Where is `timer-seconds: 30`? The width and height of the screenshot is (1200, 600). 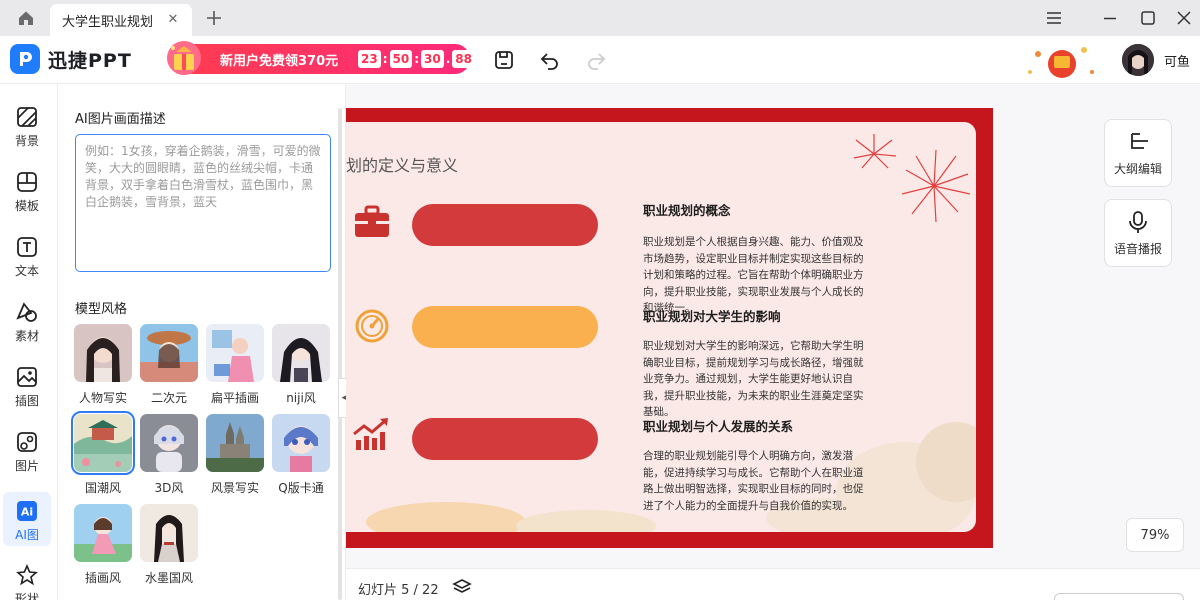
timer-seconds: 30 is located at coordinates (432, 59).